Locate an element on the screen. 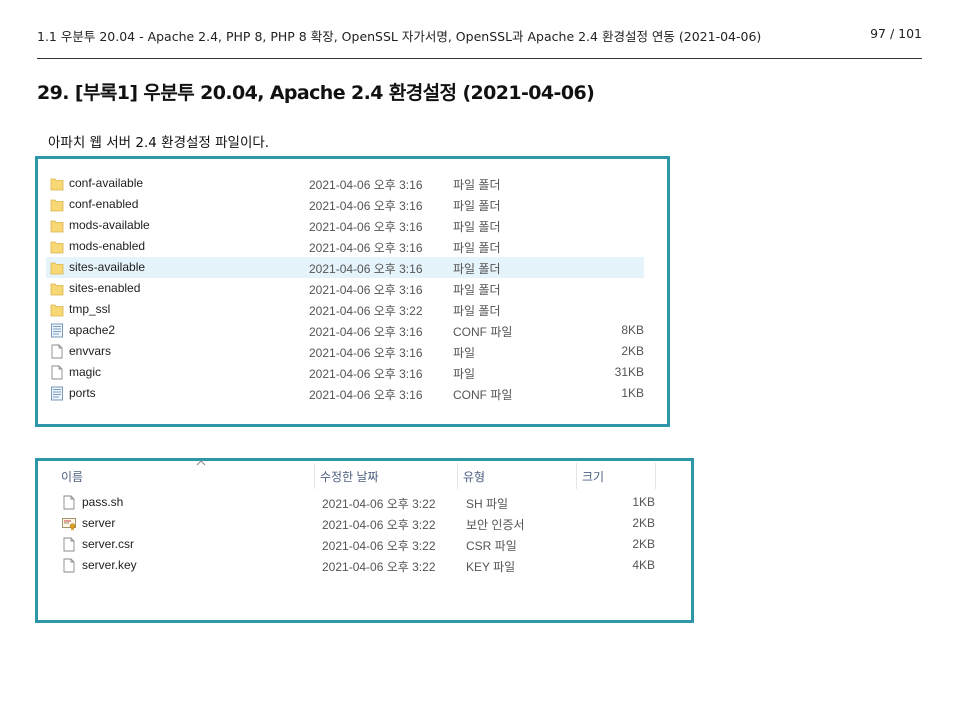 The width and height of the screenshot is (960, 720). file-name: mods-enabled is located at coordinates (107, 246).